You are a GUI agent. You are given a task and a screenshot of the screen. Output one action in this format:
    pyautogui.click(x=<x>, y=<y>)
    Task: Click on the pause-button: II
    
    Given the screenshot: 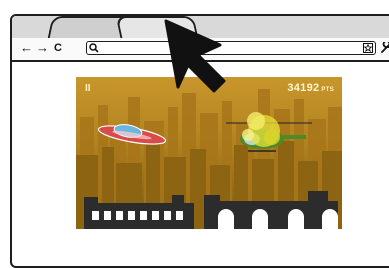 What is the action you would take?
    pyautogui.click(x=88, y=88)
    